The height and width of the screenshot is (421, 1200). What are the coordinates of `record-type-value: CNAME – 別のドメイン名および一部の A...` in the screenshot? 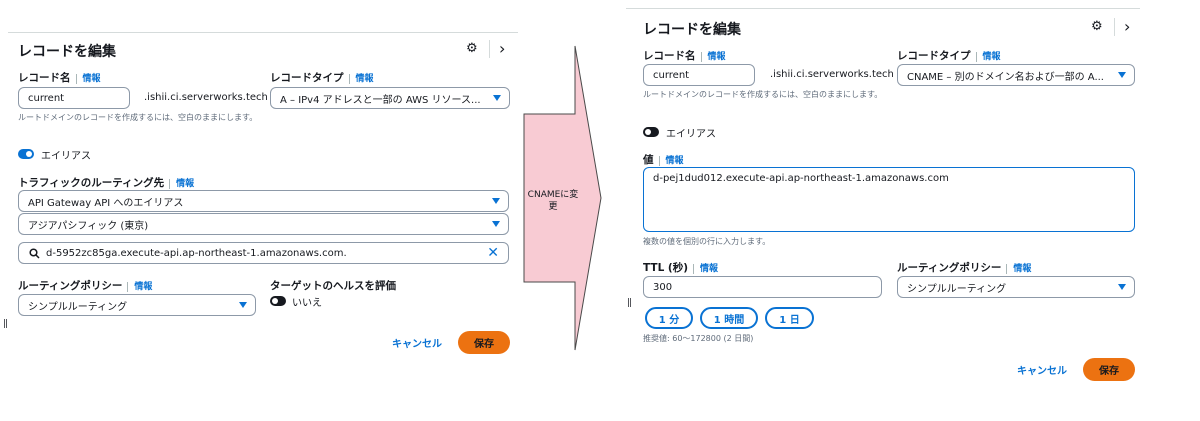 It's located at (1005, 77).